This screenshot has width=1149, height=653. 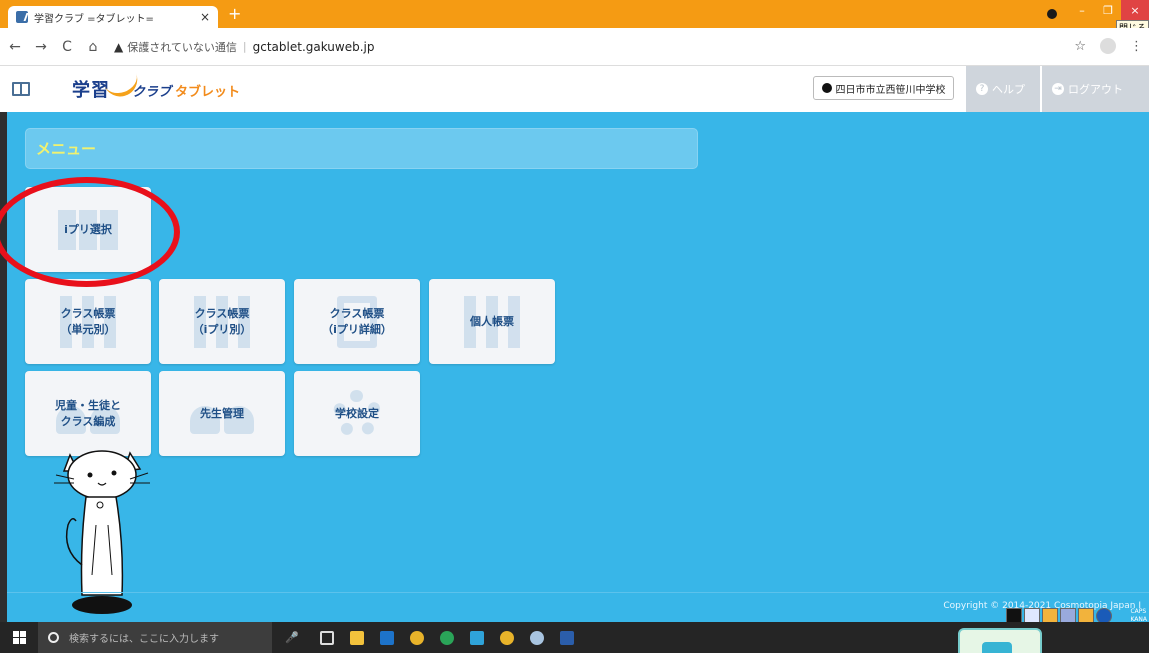 I want to click on task-view-icon, so click(x=327, y=637).